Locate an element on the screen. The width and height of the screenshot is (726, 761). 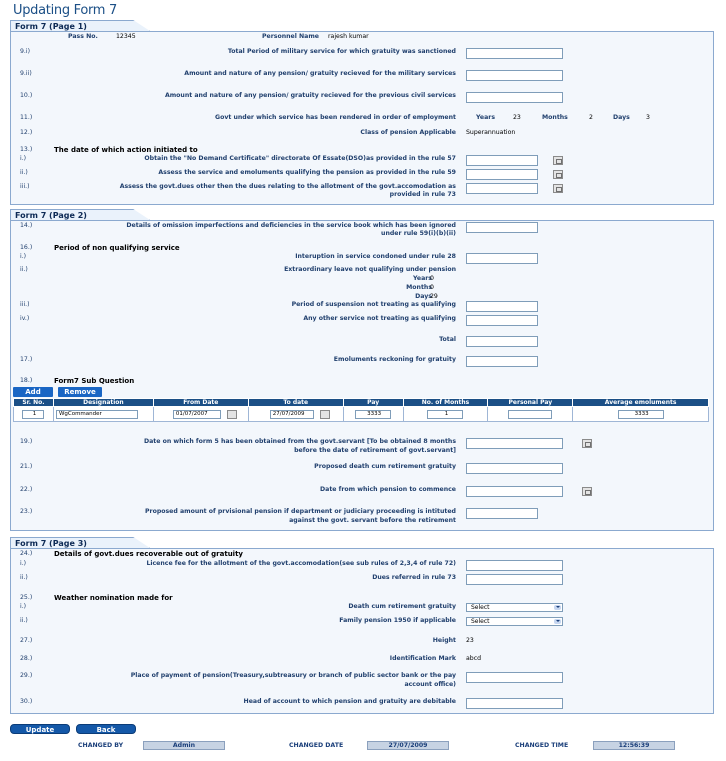
form5-date-input is located at coordinates (514, 443).